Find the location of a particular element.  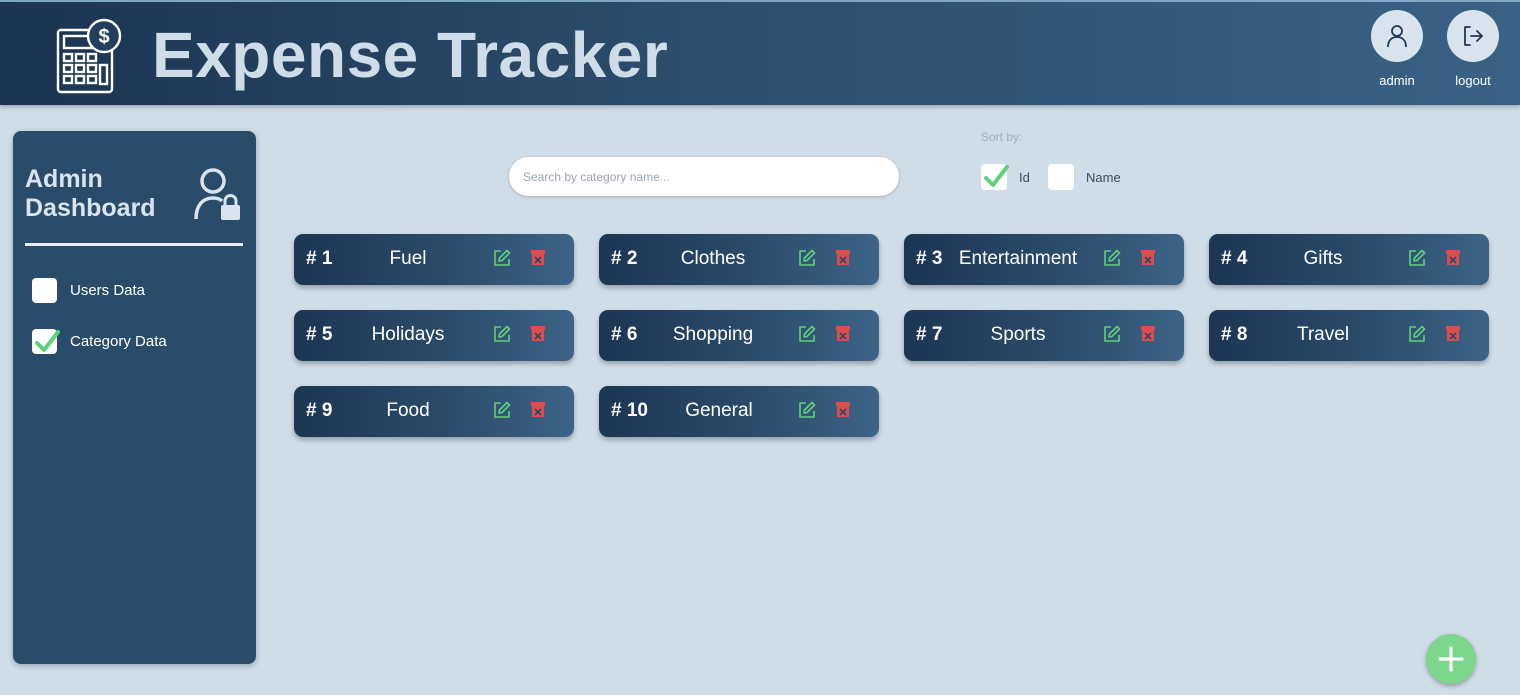

category-card: # 3 Entertainment is located at coordinates (1044, 259).